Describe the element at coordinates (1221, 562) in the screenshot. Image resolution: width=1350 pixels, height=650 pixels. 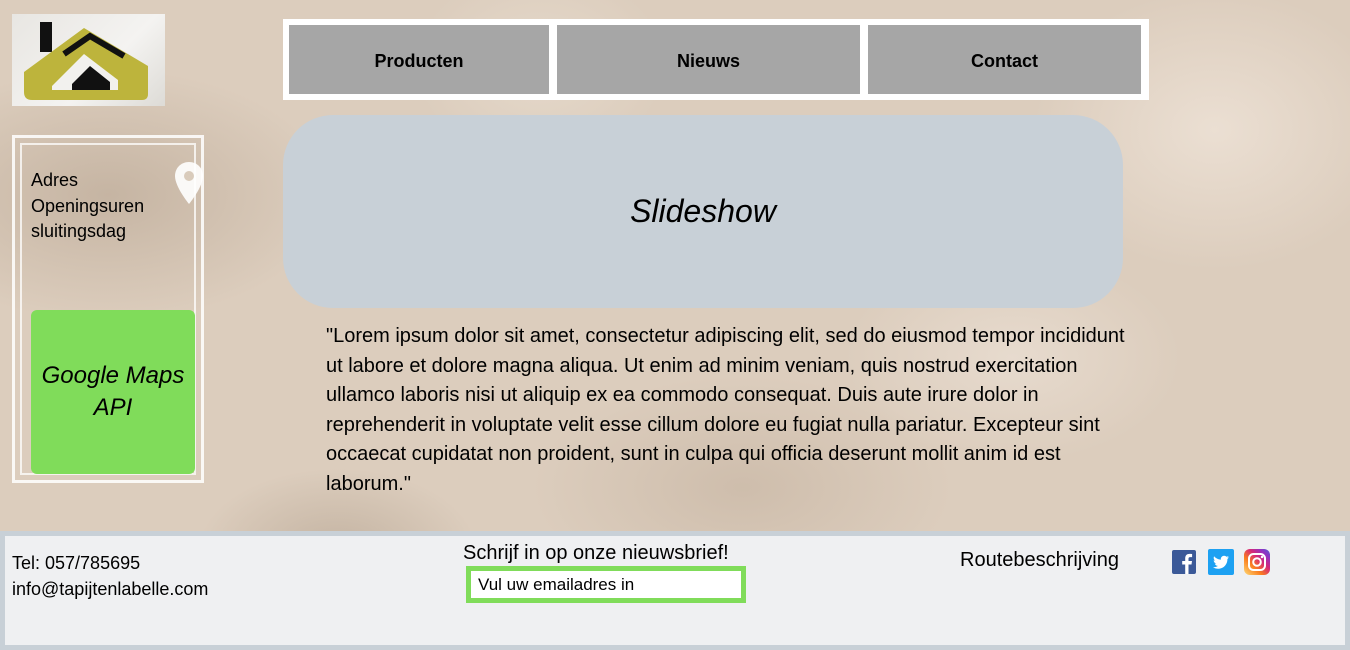
I see `twitter-icon` at that location.